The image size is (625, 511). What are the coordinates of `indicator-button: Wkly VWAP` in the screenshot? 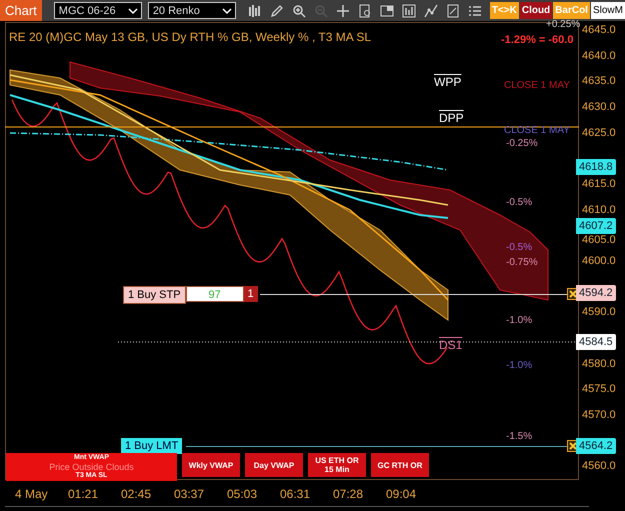 It's located at (211, 465).